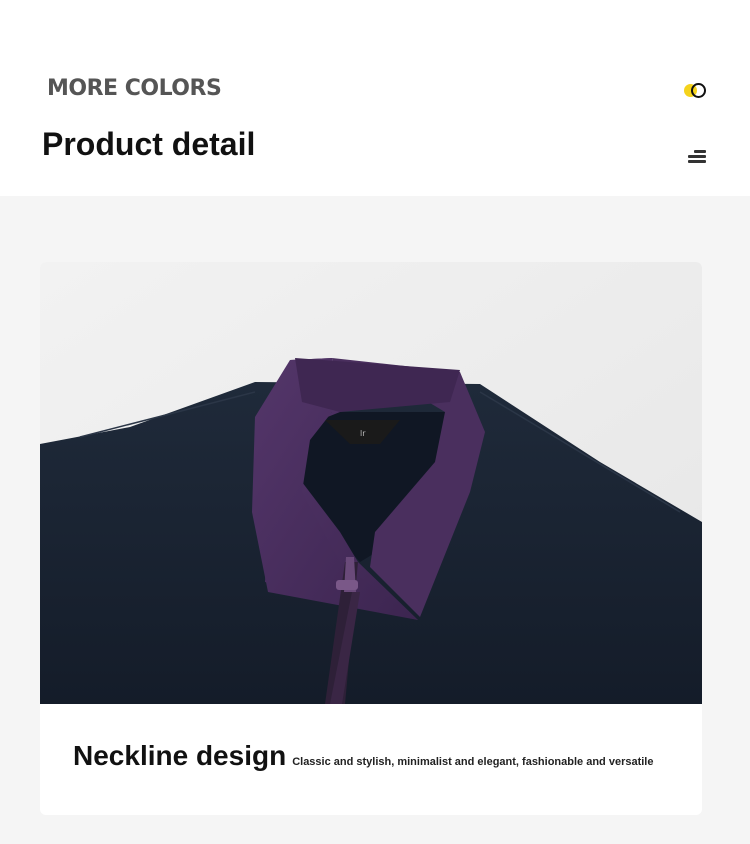 The height and width of the screenshot is (844, 750). I want to click on ring-icon, so click(698, 90).